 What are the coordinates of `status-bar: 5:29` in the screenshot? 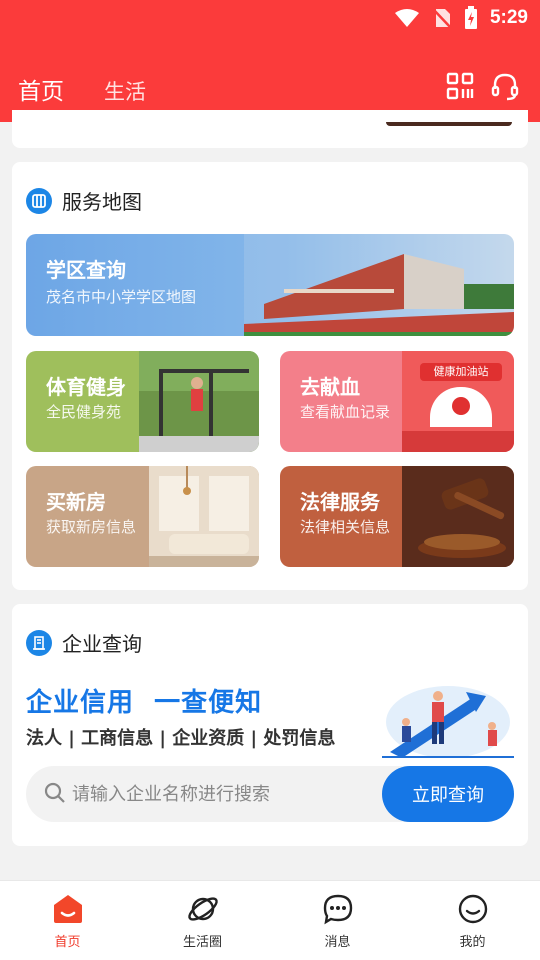 It's located at (270, 18).